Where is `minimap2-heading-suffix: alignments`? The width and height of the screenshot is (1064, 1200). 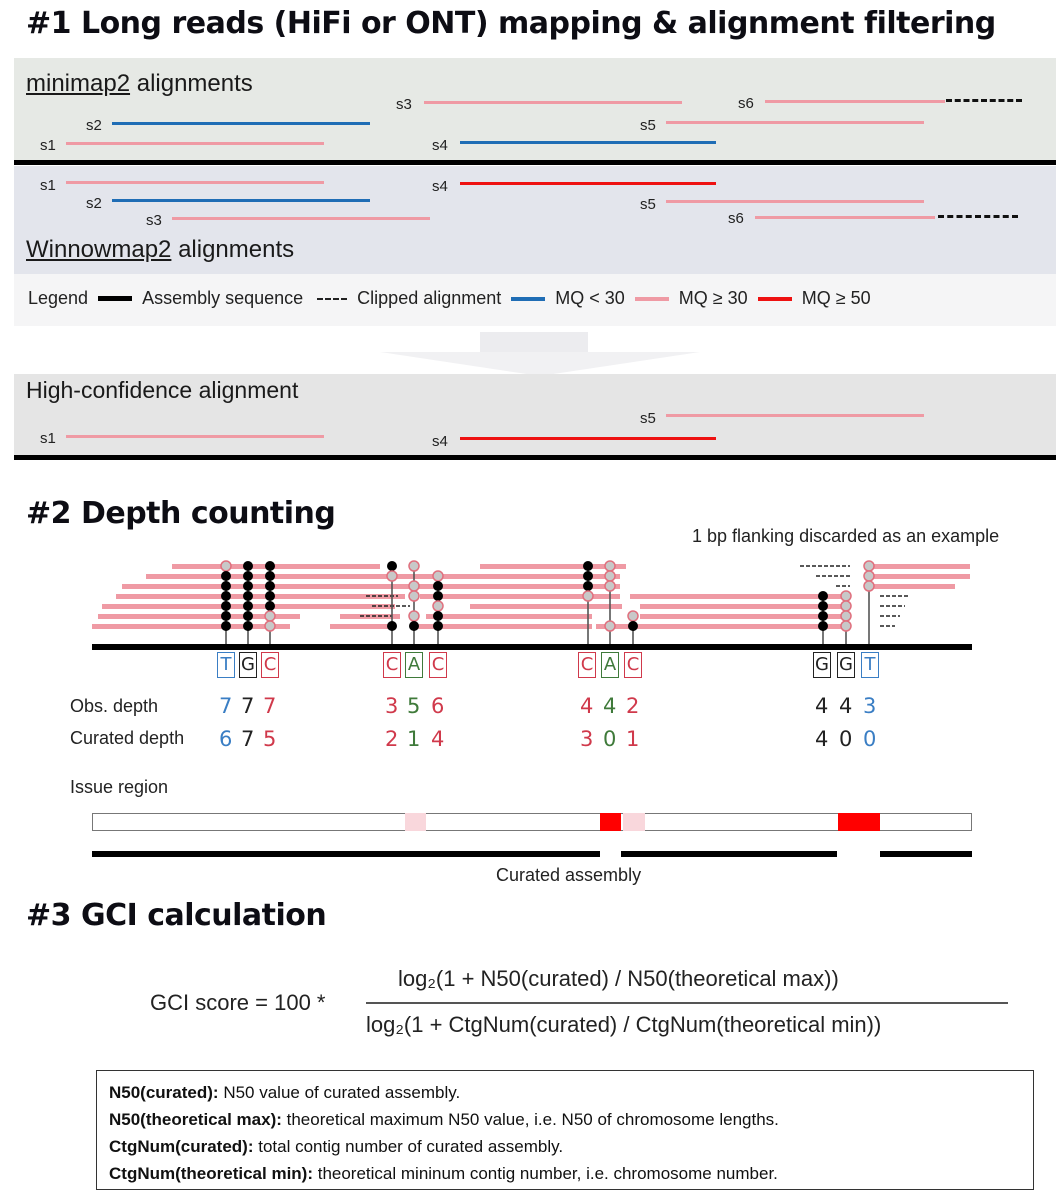 minimap2-heading-suffix: alignments is located at coordinates (191, 83).